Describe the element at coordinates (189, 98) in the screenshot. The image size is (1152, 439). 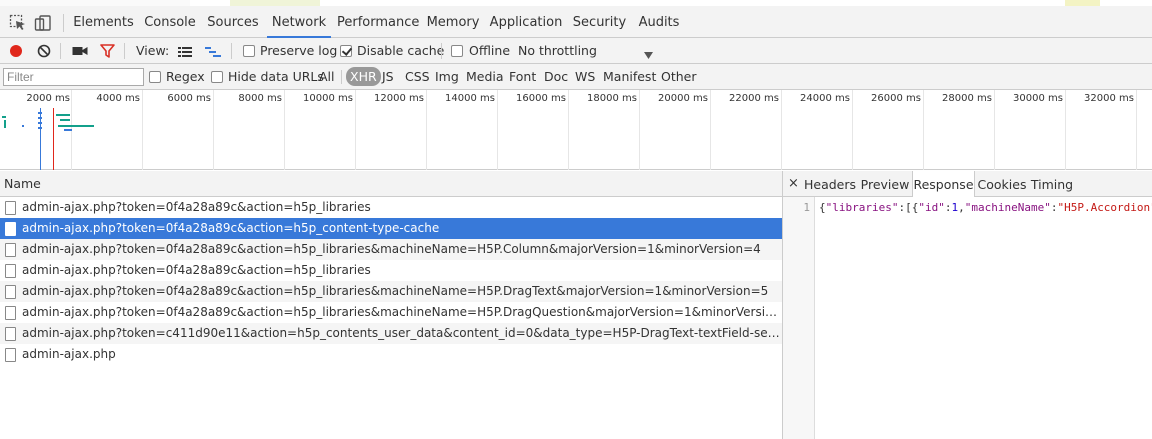
I see `timeline-tick: 6000 ms` at that location.